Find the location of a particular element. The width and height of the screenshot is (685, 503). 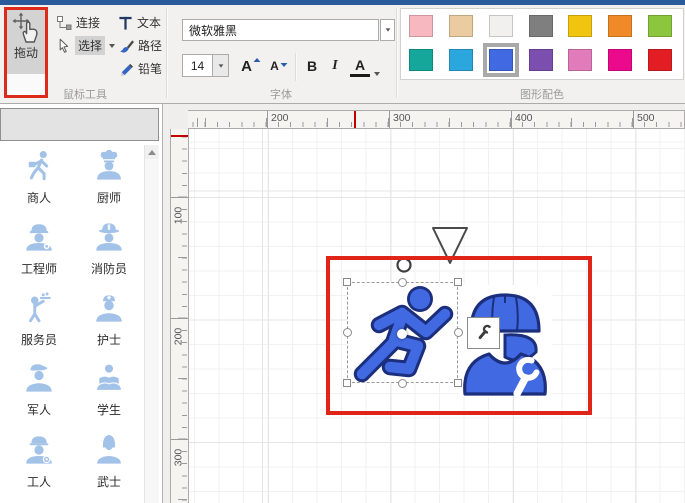

select-dropdown-arrow-icon is located at coordinates (112, 45).